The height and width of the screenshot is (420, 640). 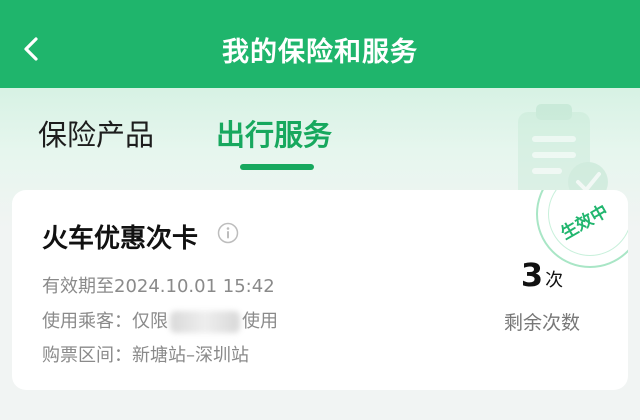 I want to click on active-tab-indicator, so click(x=277, y=167).